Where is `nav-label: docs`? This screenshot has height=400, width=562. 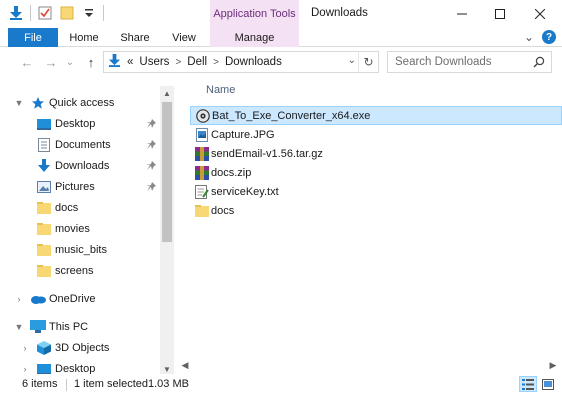 nav-label: docs is located at coordinates (67, 207).